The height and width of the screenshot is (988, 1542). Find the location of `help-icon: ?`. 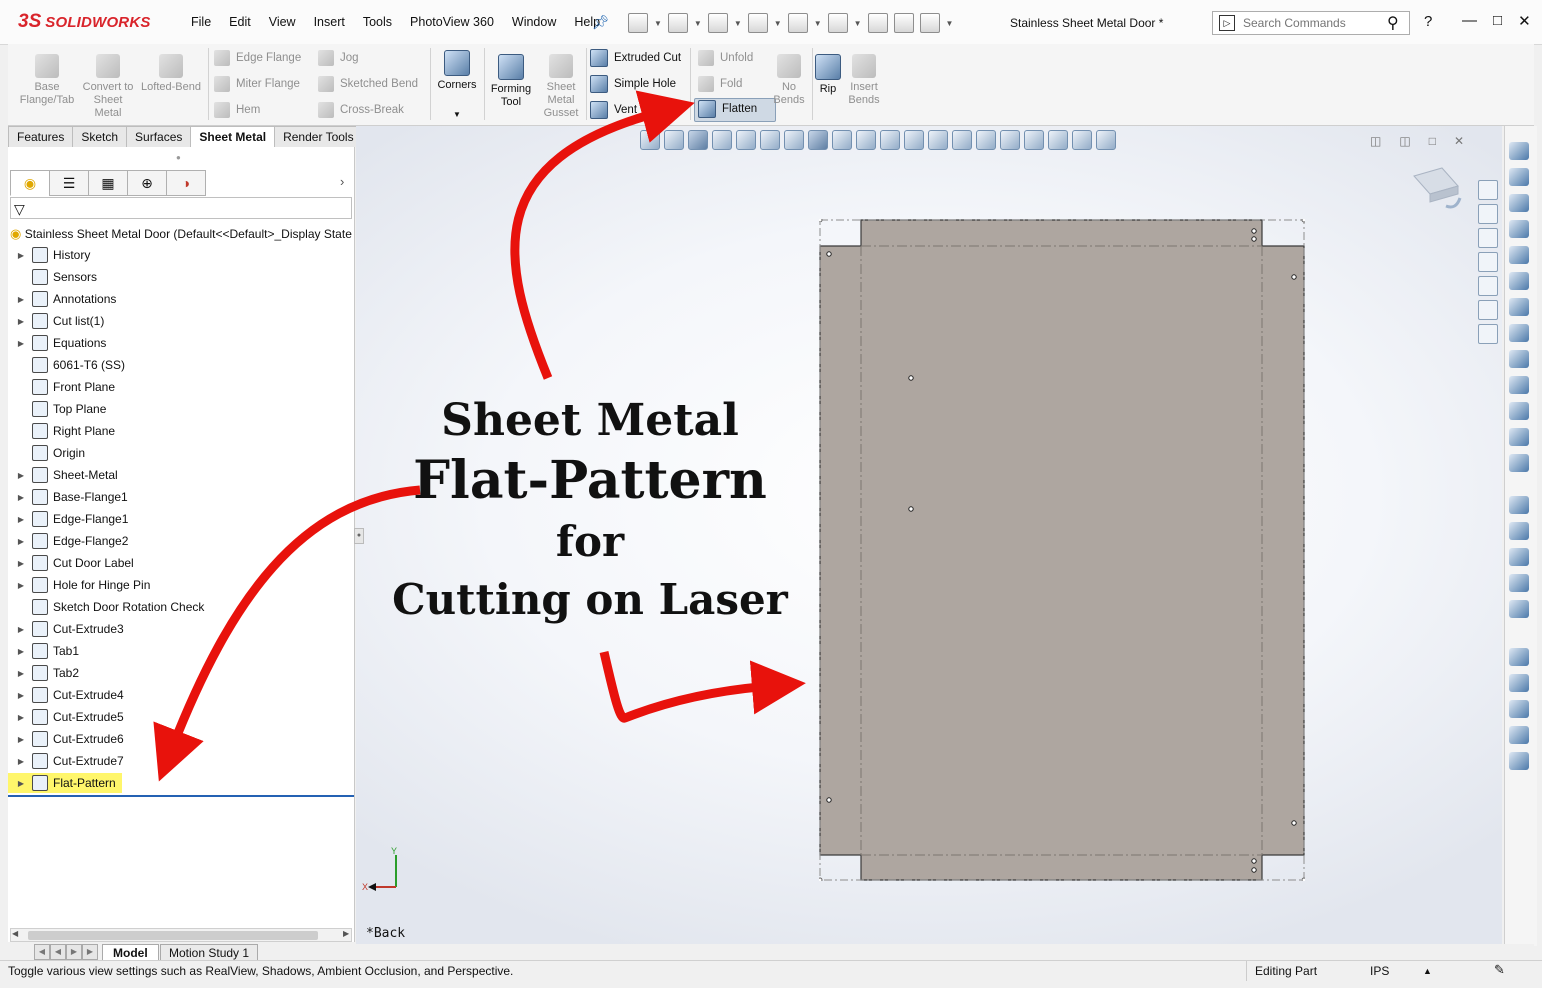

help-icon: ? is located at coordinates (1428, 21).